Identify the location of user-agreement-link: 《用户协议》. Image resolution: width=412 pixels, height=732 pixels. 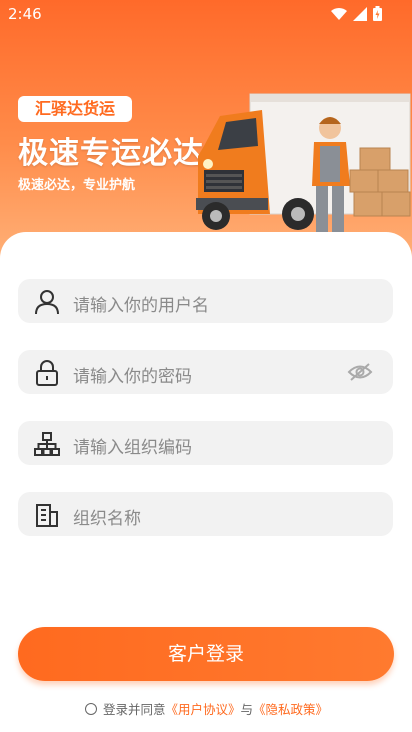
(203, 708).